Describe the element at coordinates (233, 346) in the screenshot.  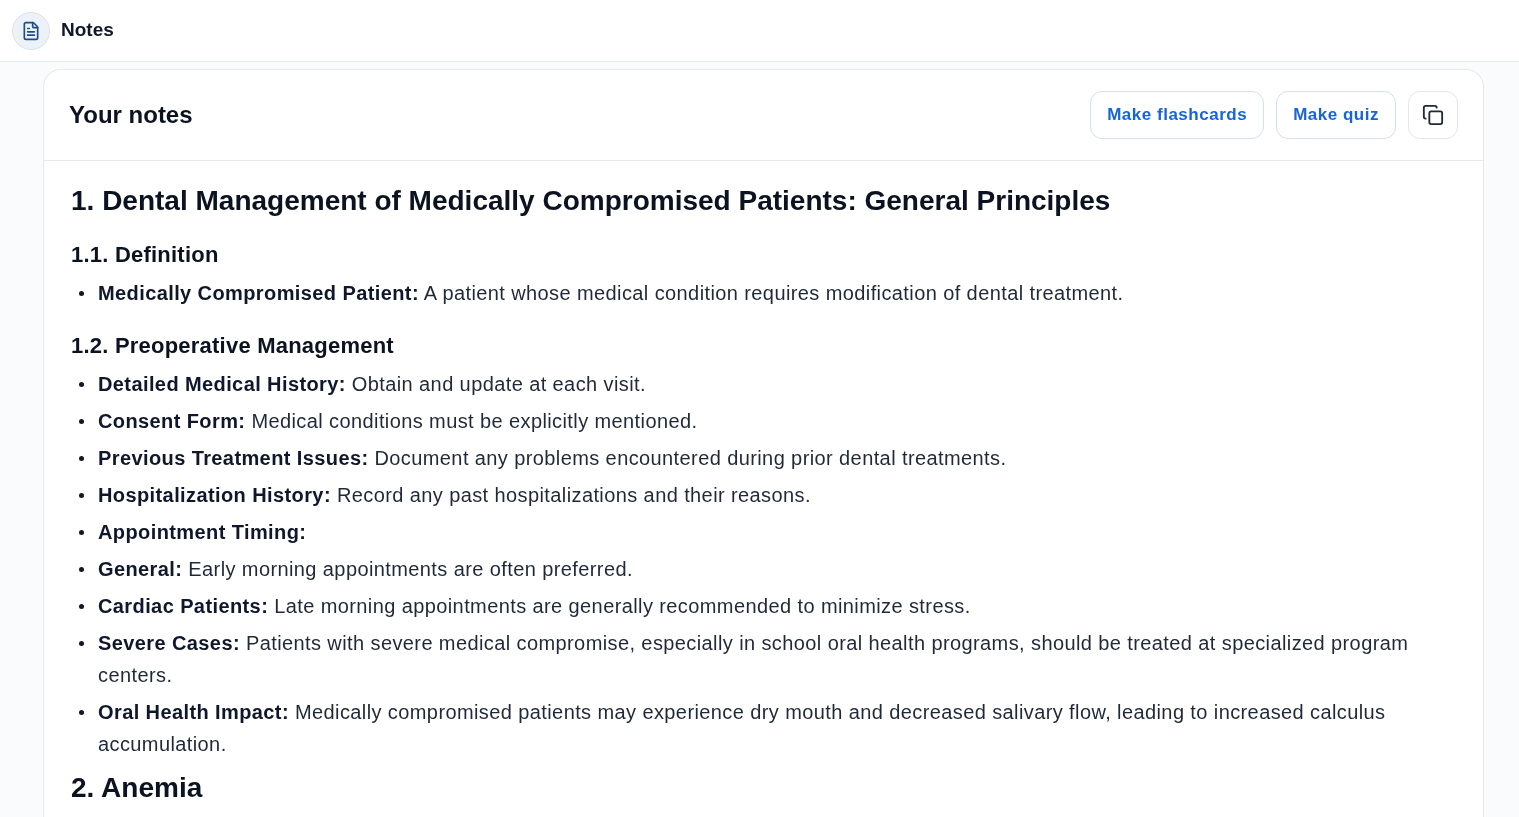
I see `subsection-heading: 1.2. Preoperative Management` at that location.